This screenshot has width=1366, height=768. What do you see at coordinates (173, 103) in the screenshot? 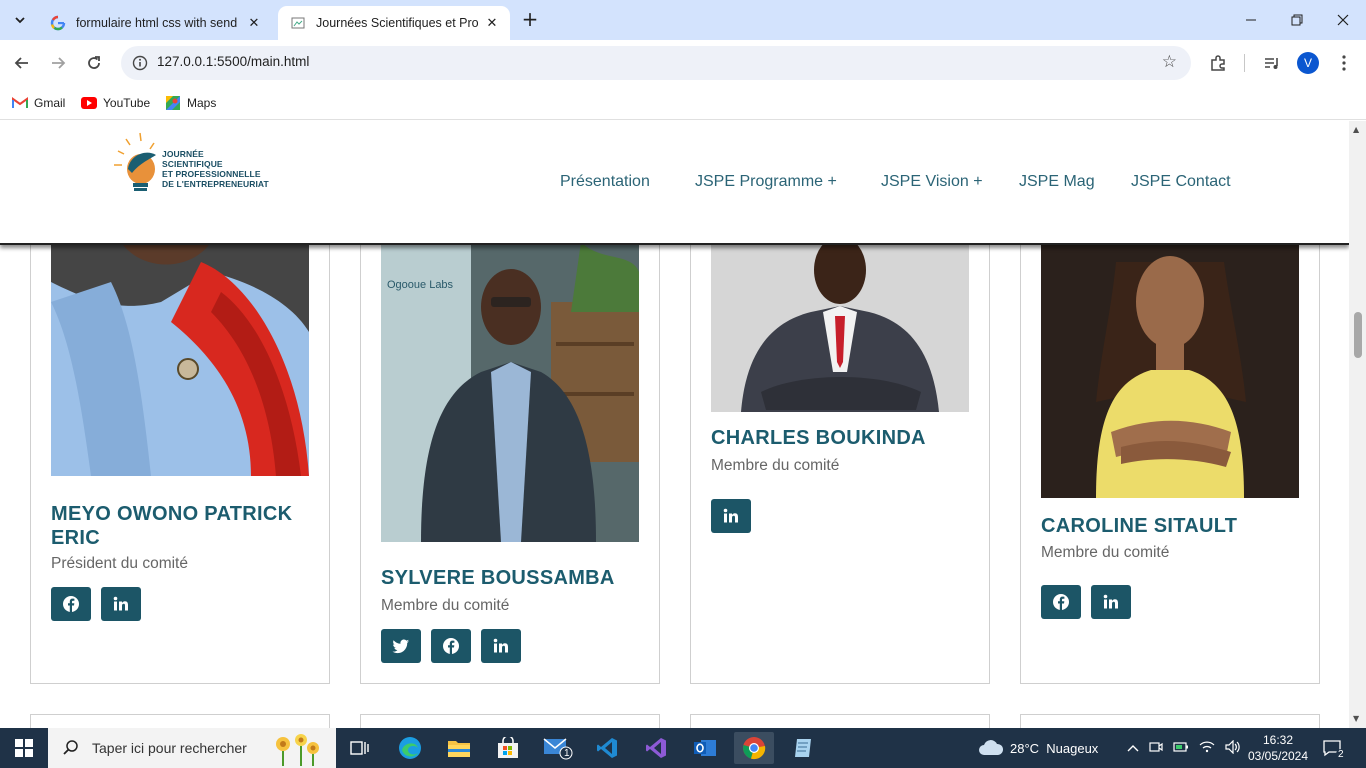
I see `maps-icon` at bounding box center [173, 103].